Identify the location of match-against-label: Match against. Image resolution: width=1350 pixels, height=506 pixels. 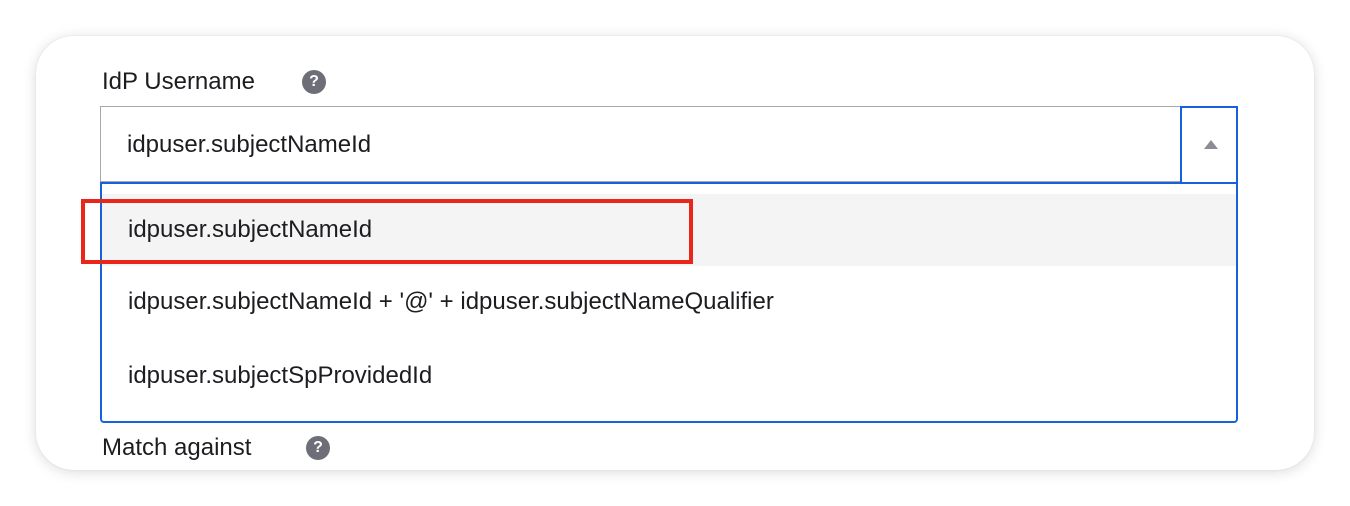
(177, 447).